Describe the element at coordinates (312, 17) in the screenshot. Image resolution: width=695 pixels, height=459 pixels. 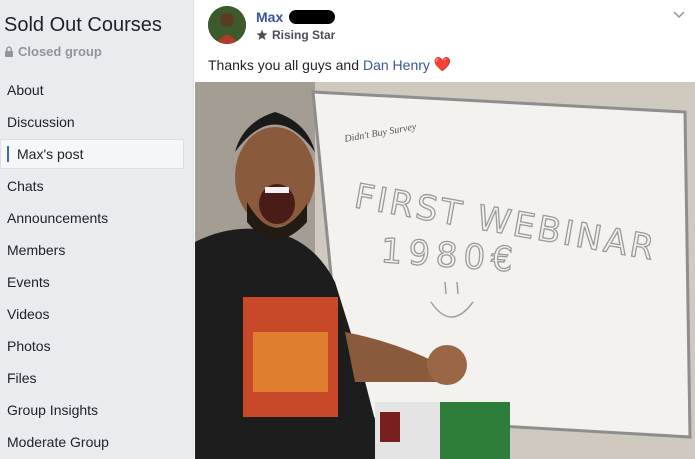
I see `redaction-mark` at that location.